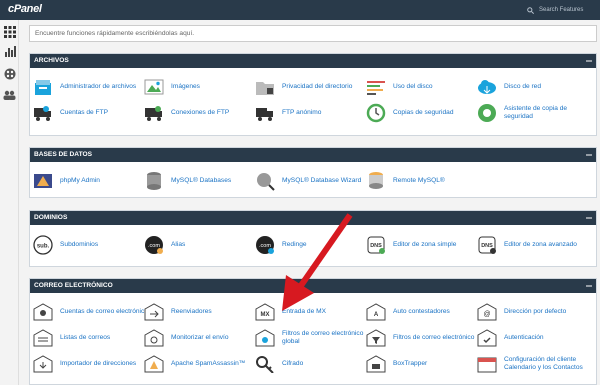 This screenshot has height=385, width=600. What do you see at coordinates (194, 364) in the screenshot?
I see `spamassassin-link: Apache SpamAssassin™` at bounding box center [194, 364].